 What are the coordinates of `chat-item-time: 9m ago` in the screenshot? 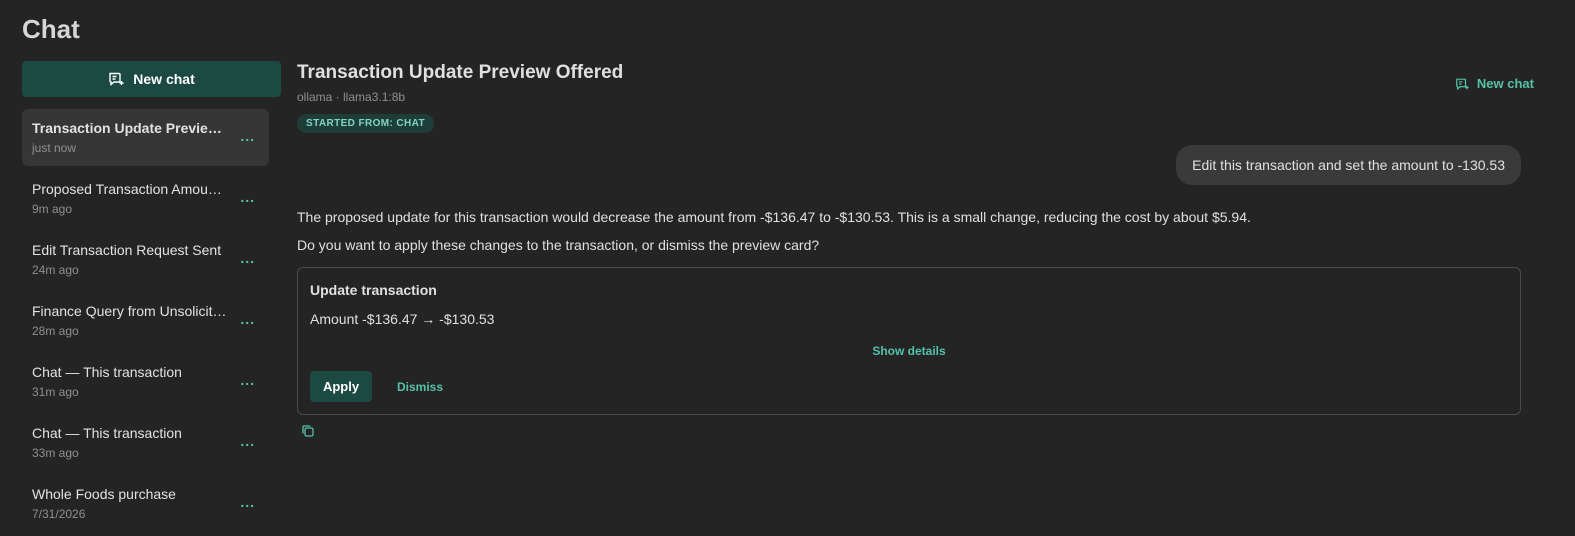 It's located at (52, 209).